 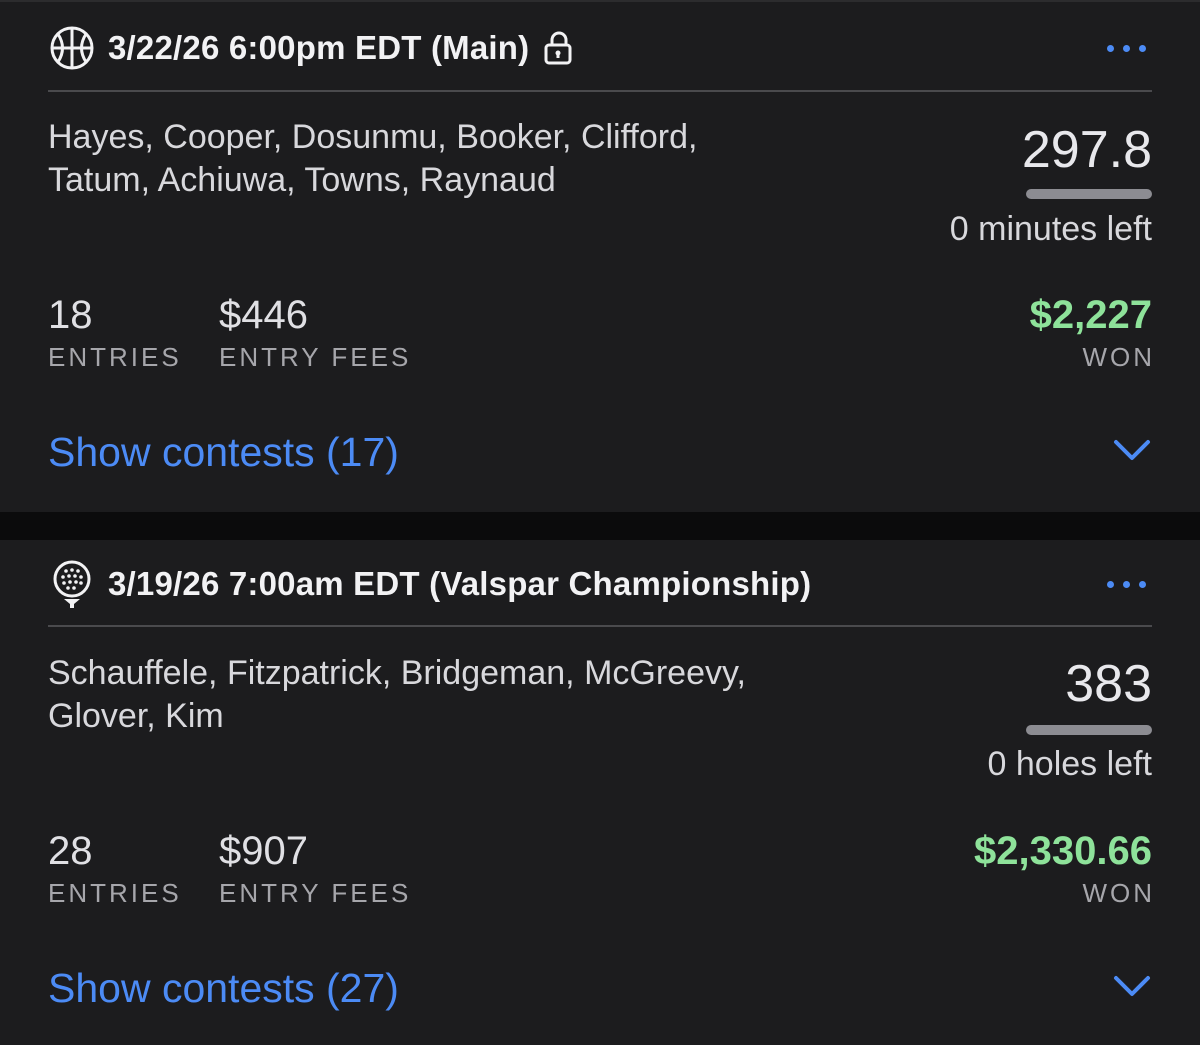 What do you see at coordinates (1050, 229) in the screenshot?
I see `time-remaining: 0 minutes left` at bounding box center [1050, 229].